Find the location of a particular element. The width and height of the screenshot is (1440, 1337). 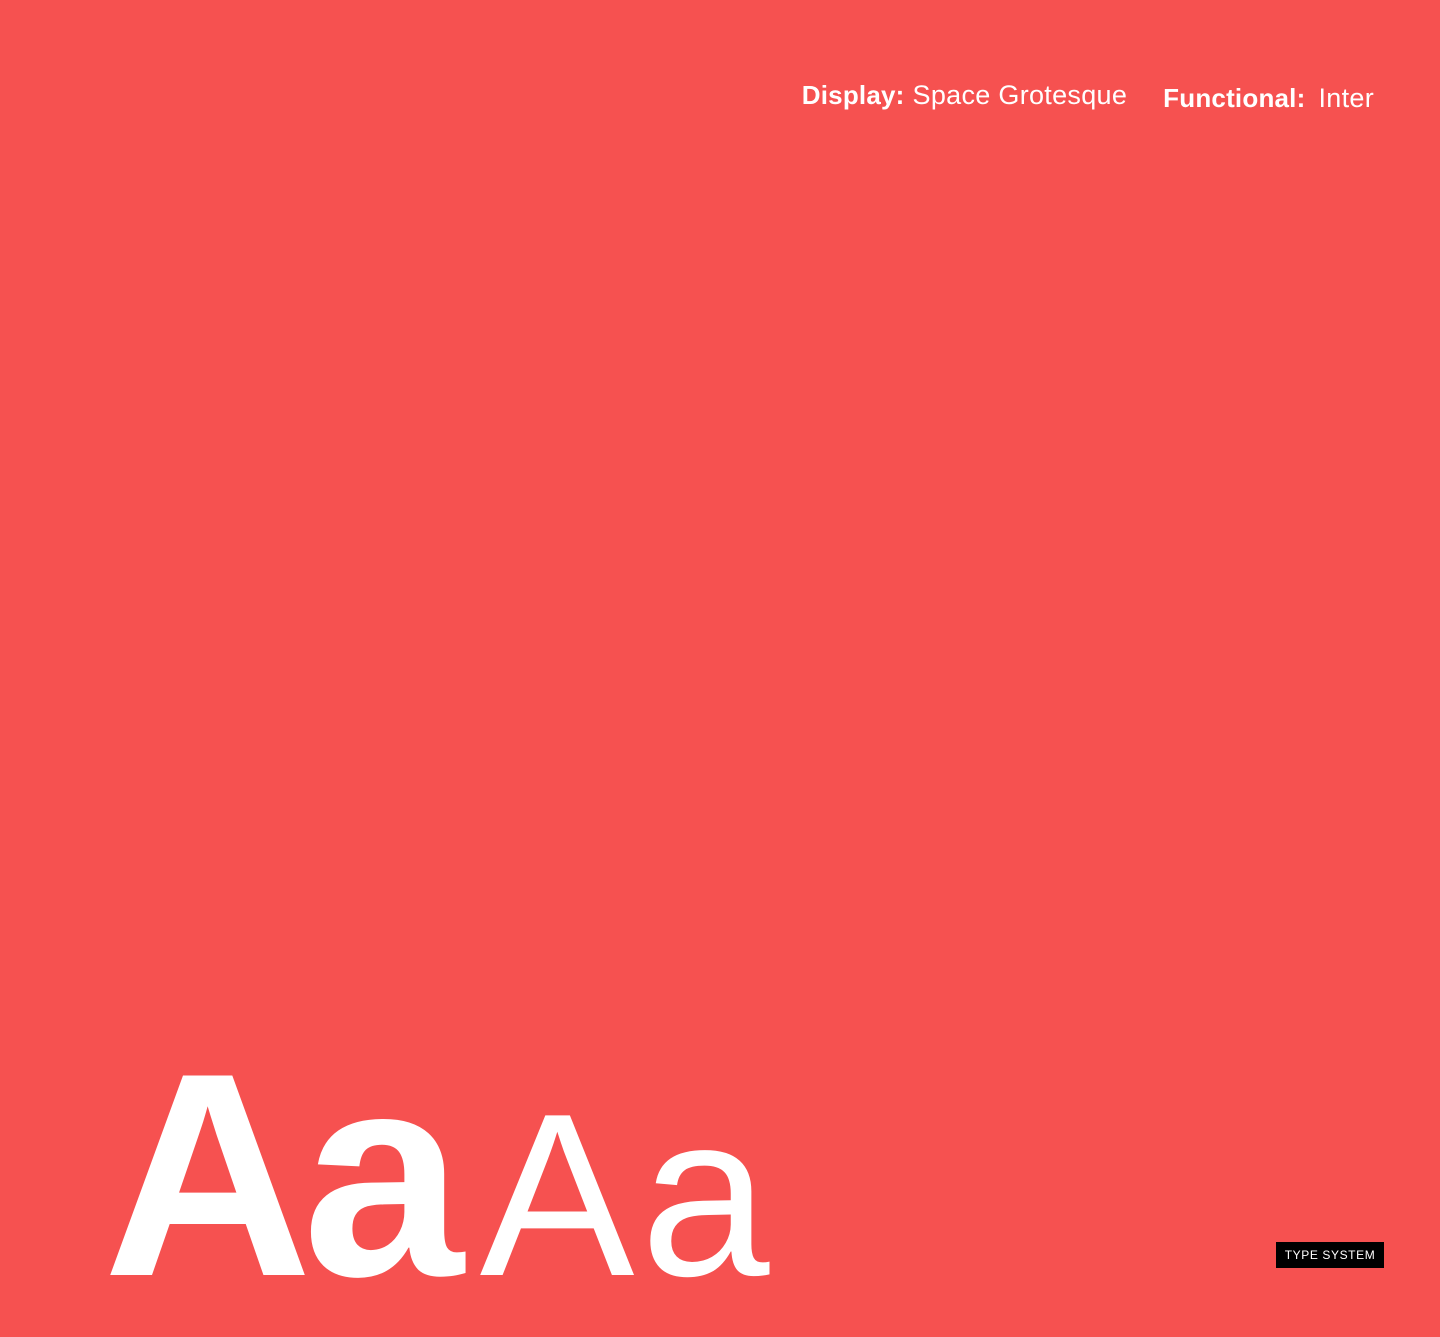

functional-font-name: Inter is located at coordinates (1346, 98).